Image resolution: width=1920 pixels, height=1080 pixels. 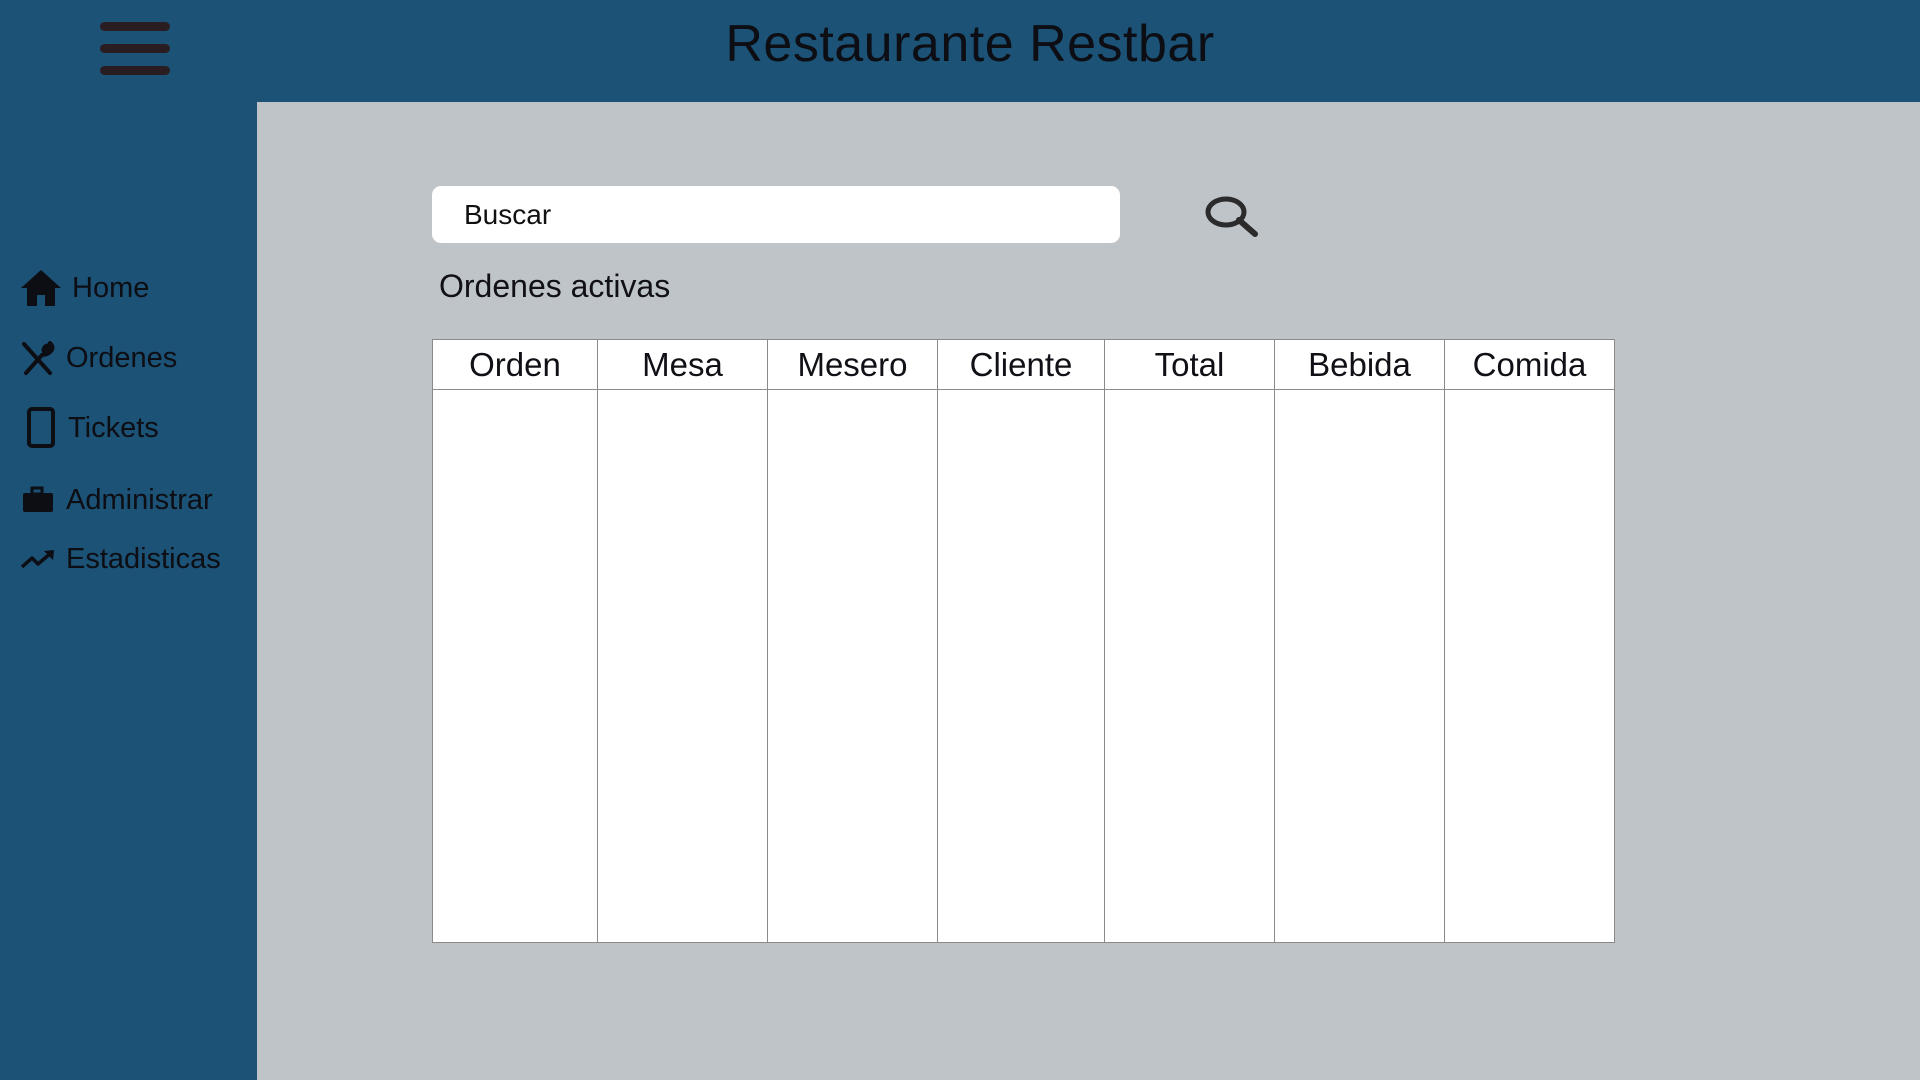 I want to click on column-header-total: Total, so click(x=1189, y=364).